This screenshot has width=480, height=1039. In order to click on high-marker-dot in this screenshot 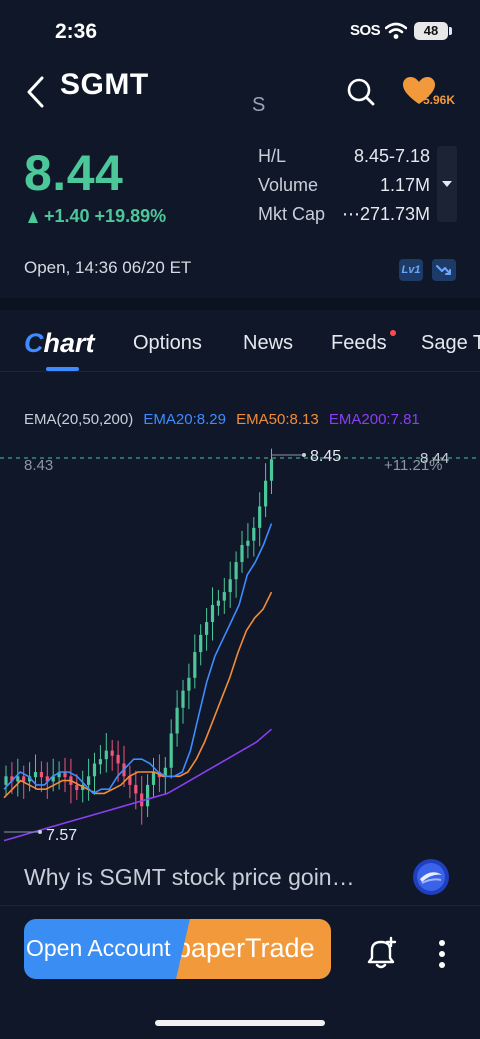, I will do `click(304, 455)`.